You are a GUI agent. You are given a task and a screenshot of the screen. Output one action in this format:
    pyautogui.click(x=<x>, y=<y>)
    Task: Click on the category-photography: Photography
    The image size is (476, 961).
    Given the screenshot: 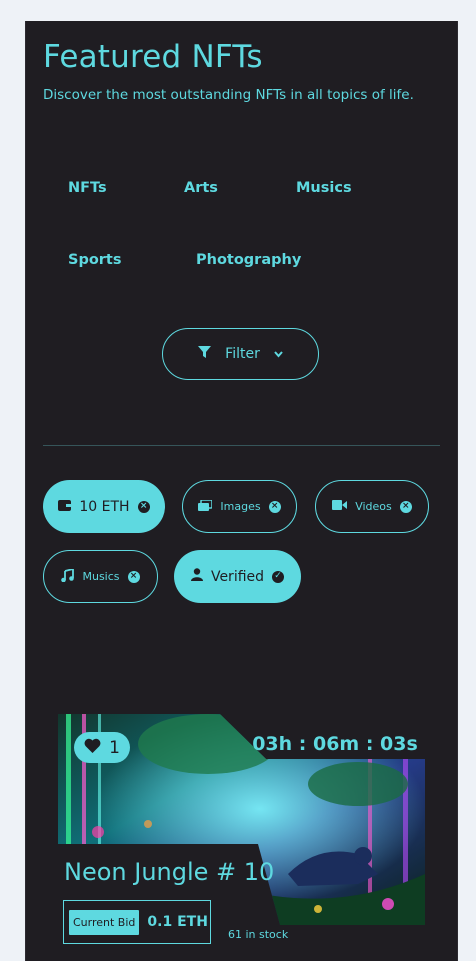 What is the action you would take?
    pyautogui.click(x=248, y=260)
    